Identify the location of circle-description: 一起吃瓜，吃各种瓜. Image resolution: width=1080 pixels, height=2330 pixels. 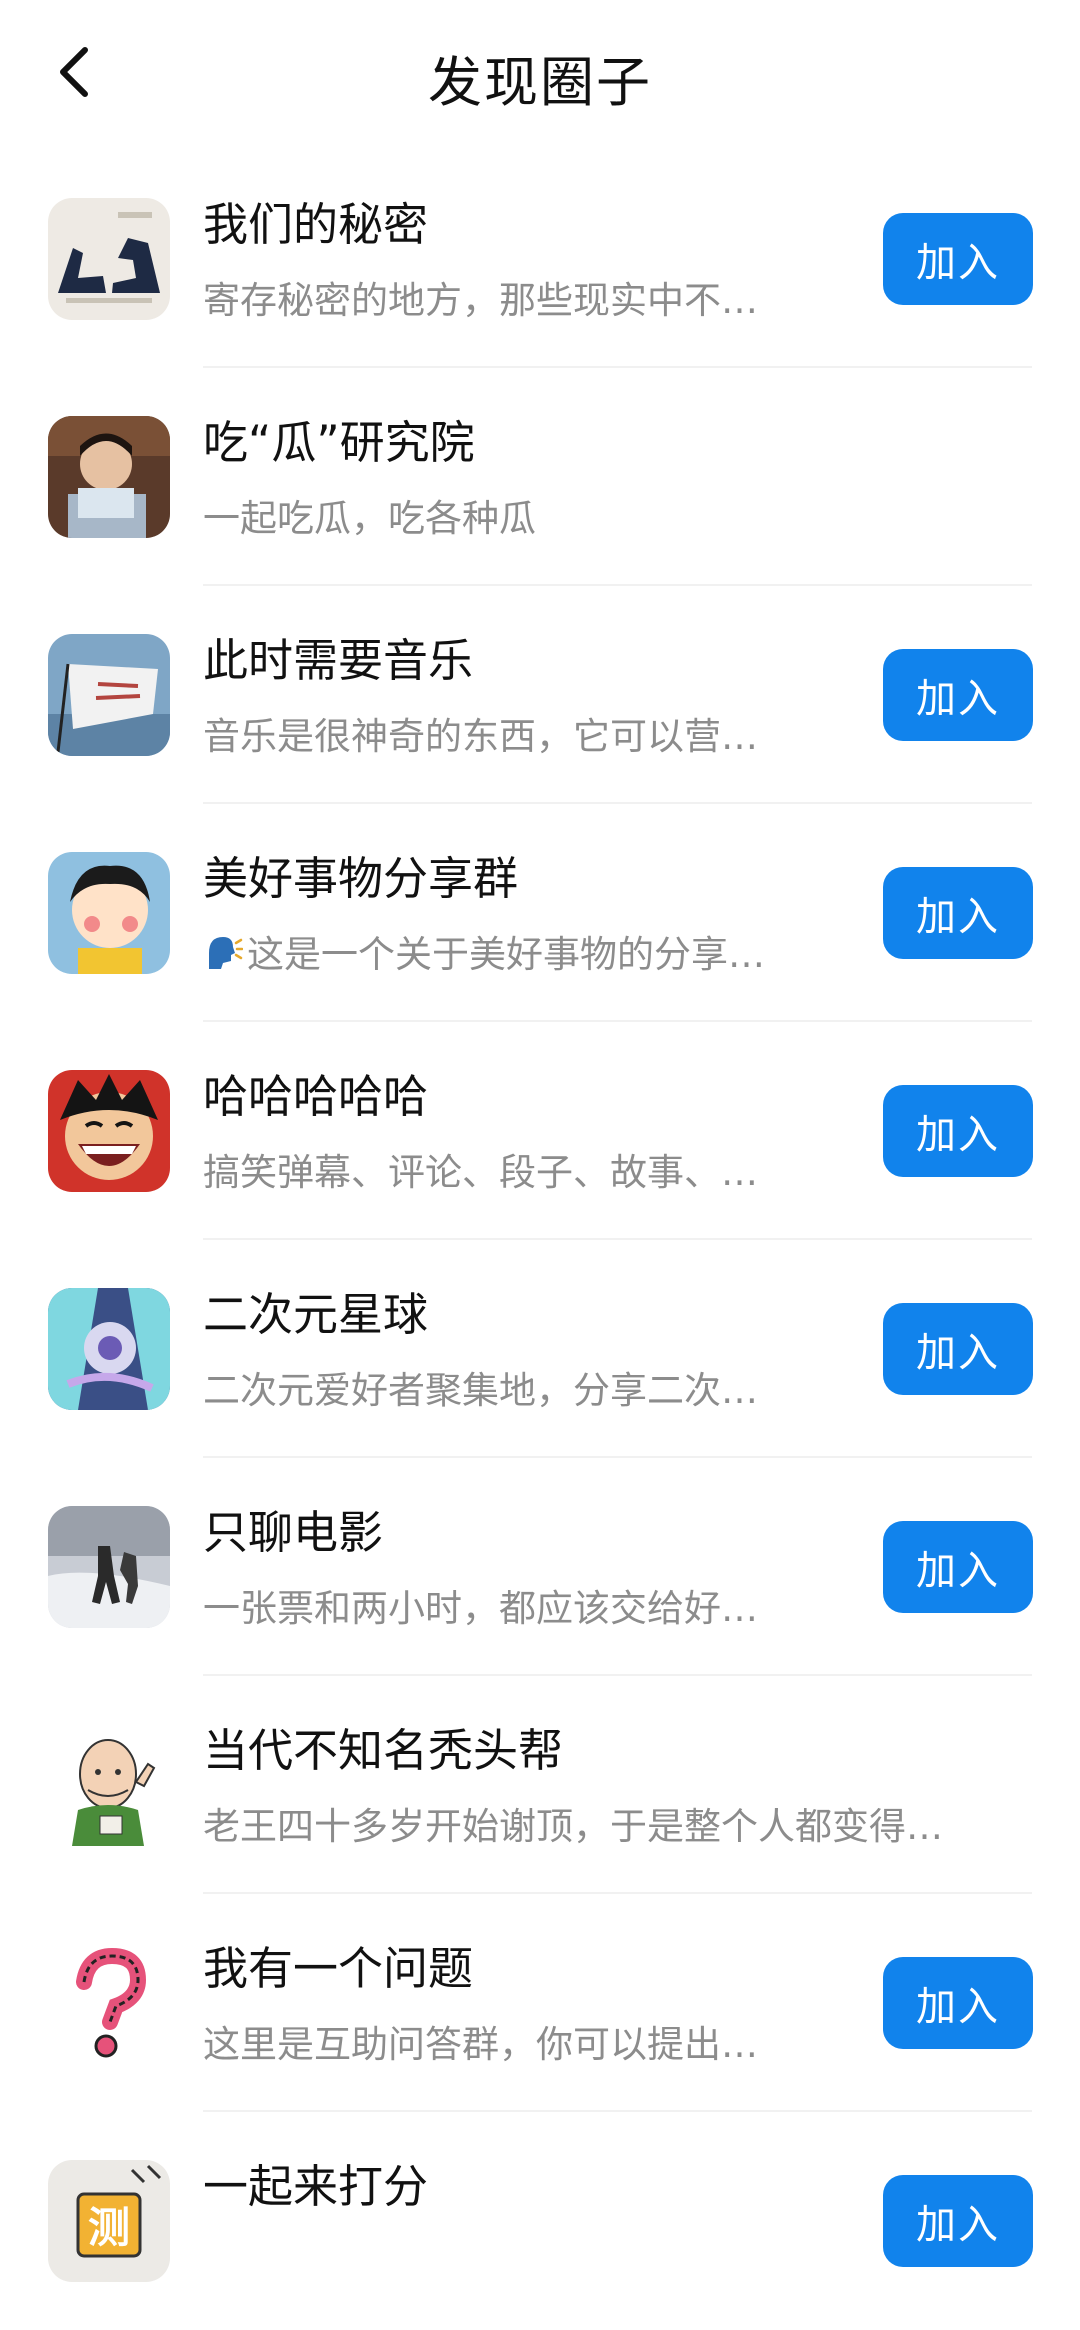
(369, 518).